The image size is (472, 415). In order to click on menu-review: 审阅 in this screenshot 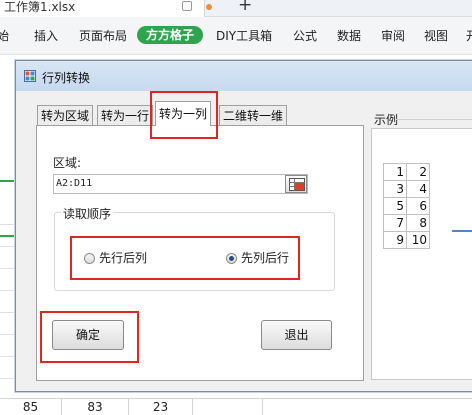, I will do `click(393, 36)`.